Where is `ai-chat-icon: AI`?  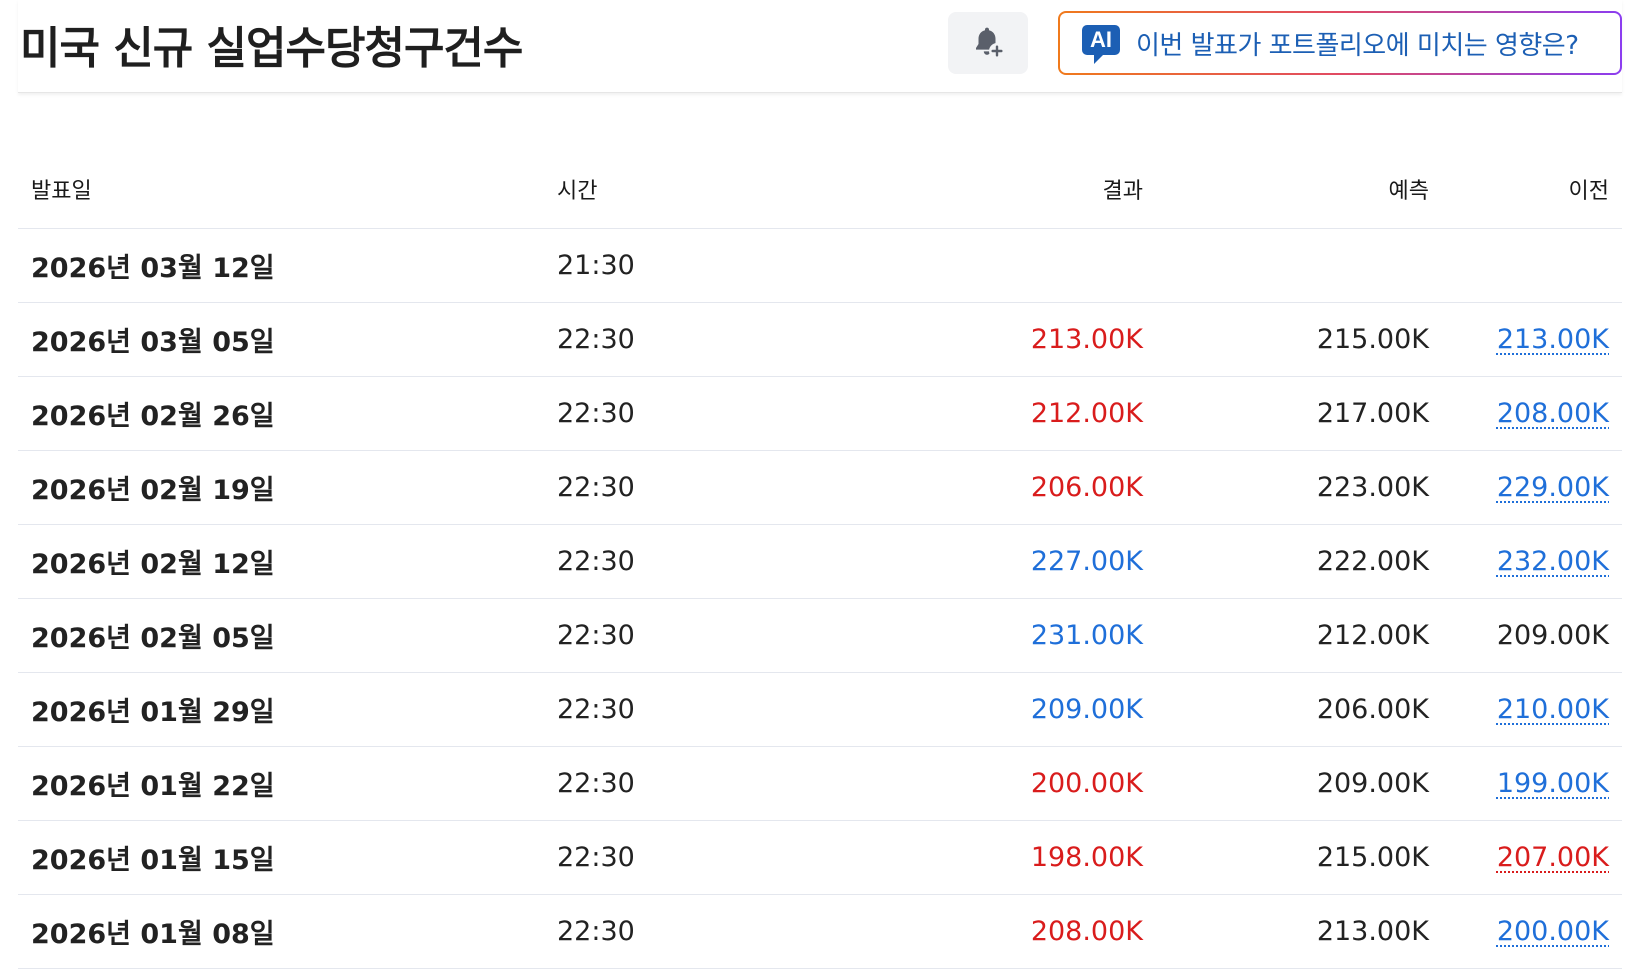
ai-chat-icon: AI is located at coordinates (1101, 44).